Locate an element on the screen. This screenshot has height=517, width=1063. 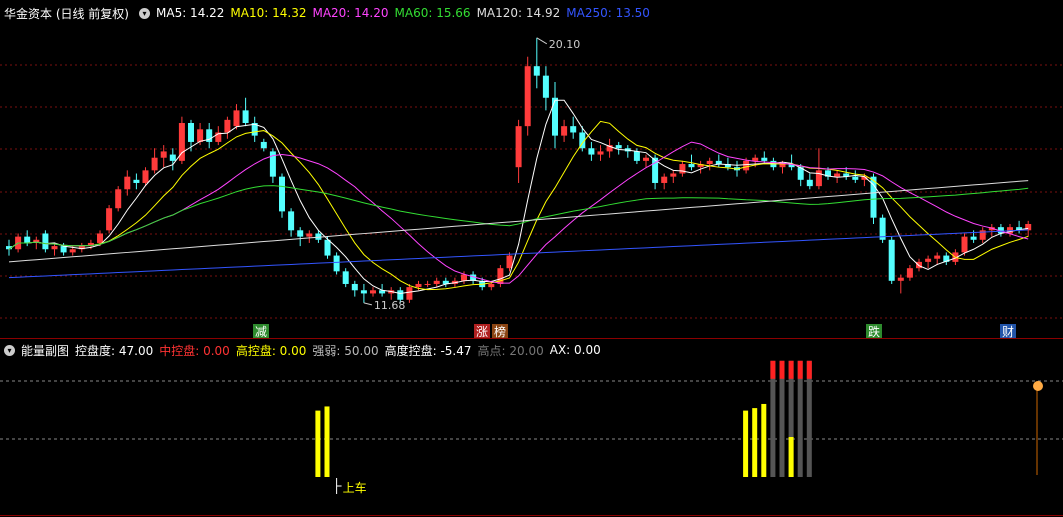
ma250-label: MA250: 13.50 is located at coordinates (608, 13).